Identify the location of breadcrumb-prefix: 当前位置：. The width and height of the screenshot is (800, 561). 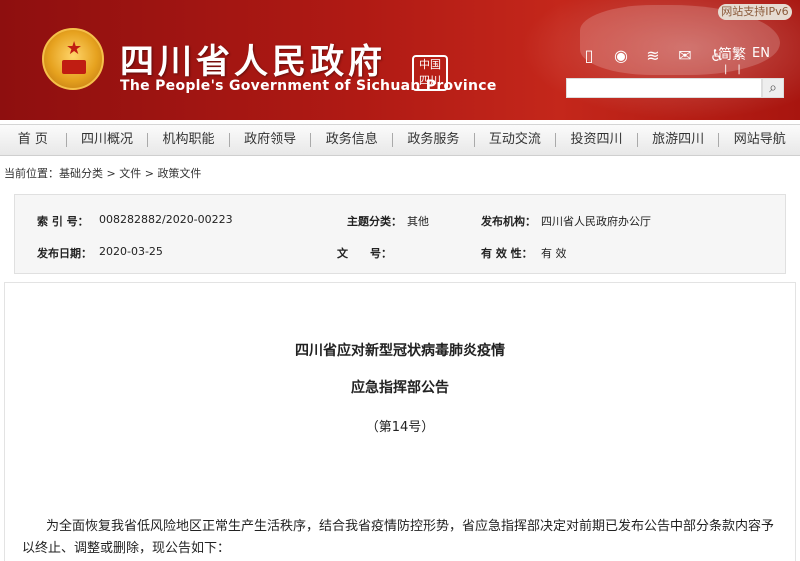
(31, 173).